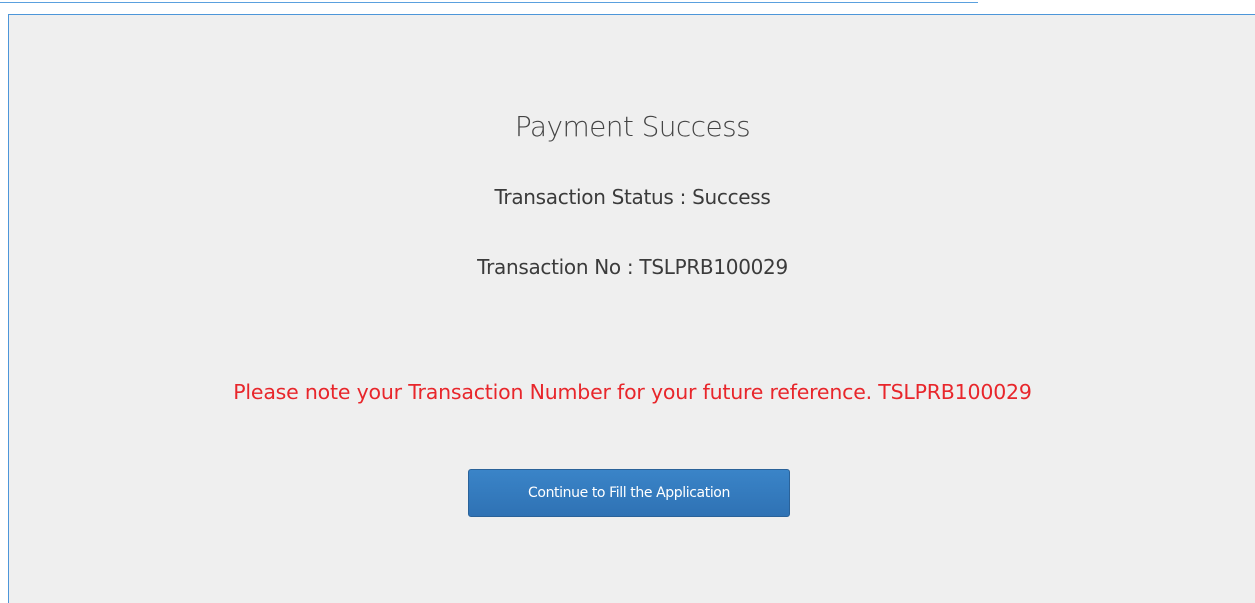 Image resolution: width=1255 pixels, height=603 pixels. What do you see at coordinates (629, 493) in the screenshot?
I see `continue-application-button: Continue to Fill the Application` at bounding box center [629, 493].